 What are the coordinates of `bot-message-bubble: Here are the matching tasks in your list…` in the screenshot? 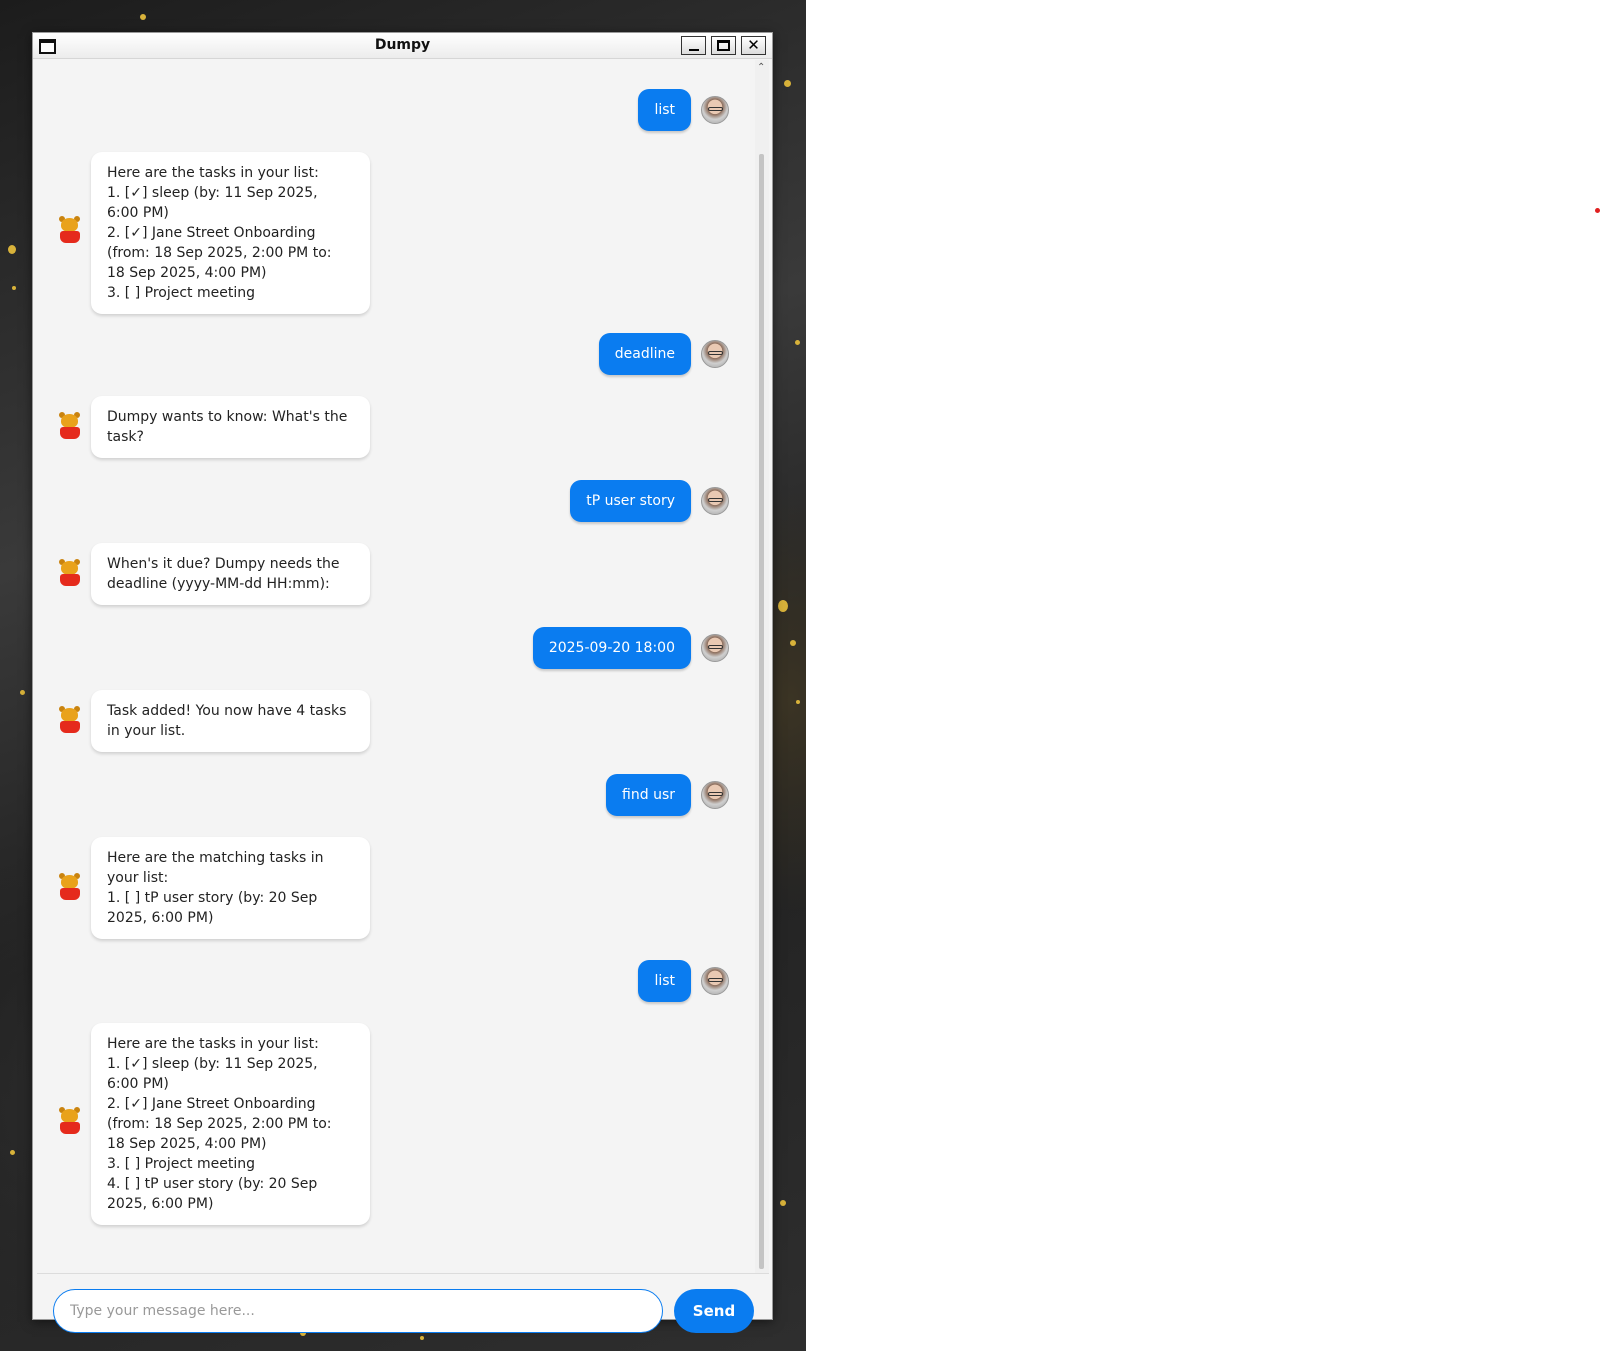 It's located at (230, 888).